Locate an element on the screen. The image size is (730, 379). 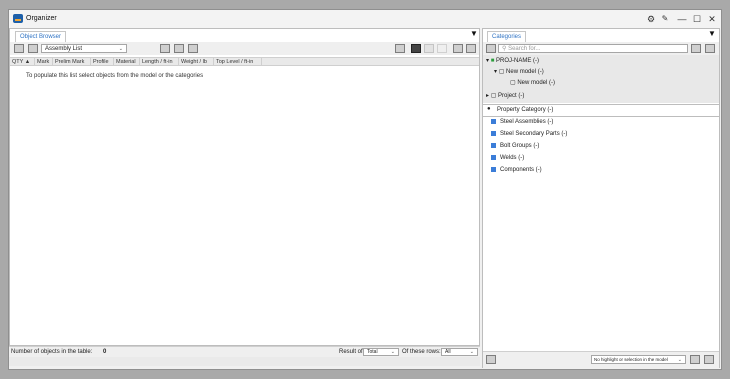
table-view-icon is located at coordinates (179, 48).